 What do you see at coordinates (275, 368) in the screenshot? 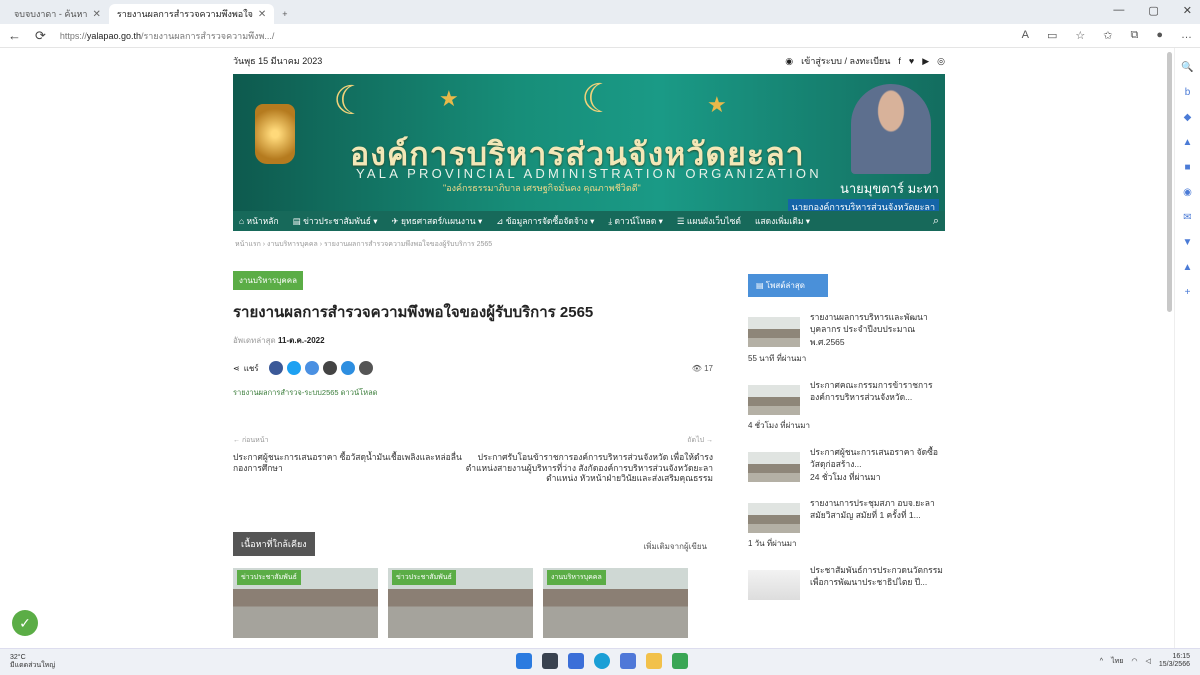
I see `facebook-share-icon` at bounding box center [275, 368].